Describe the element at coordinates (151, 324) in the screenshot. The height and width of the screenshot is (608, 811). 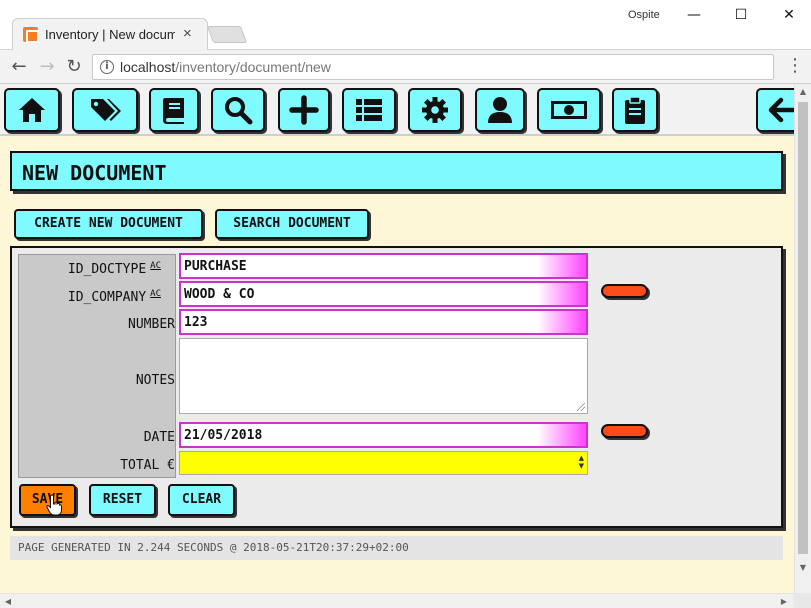
I see `number-label: NUMBER` at that location.